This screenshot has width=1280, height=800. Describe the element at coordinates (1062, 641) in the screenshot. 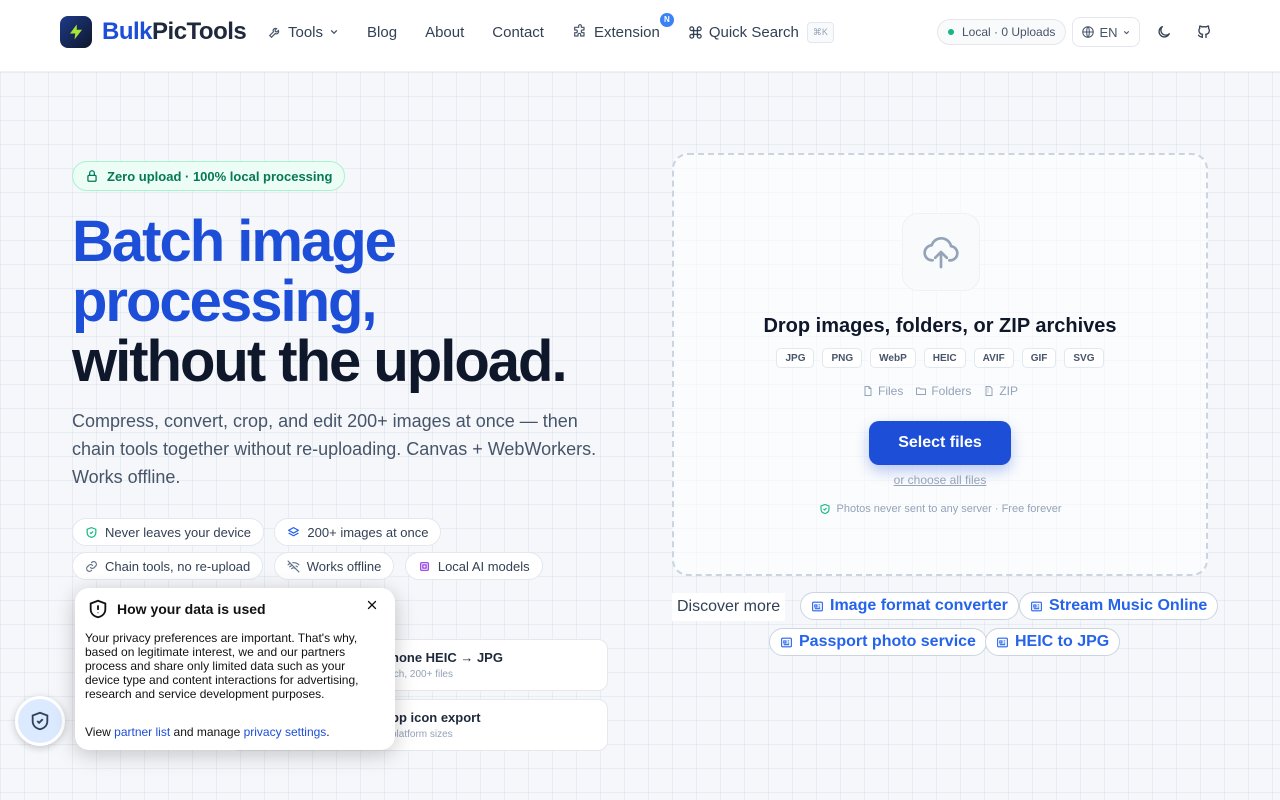

I see `discover-link-label: HEIC to JPG` at that location.